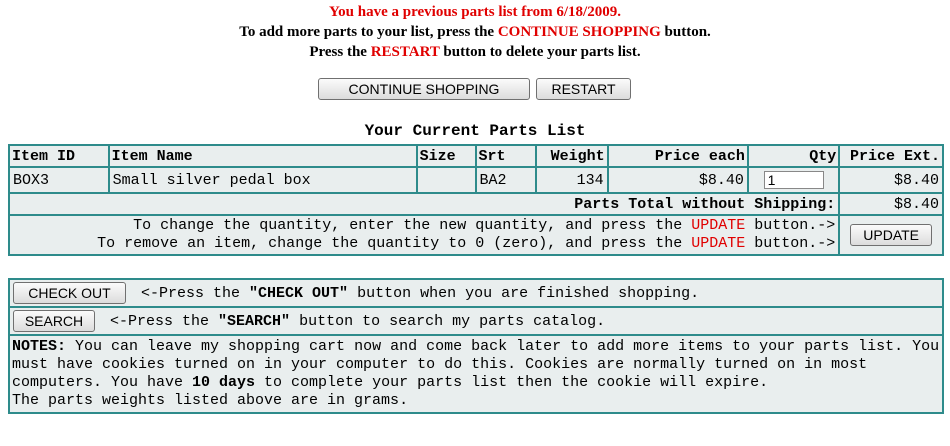 Image resolution: width=950 pixels, height=446 pixels. I want to click on cell-srt: BA2, so click(506, 180).